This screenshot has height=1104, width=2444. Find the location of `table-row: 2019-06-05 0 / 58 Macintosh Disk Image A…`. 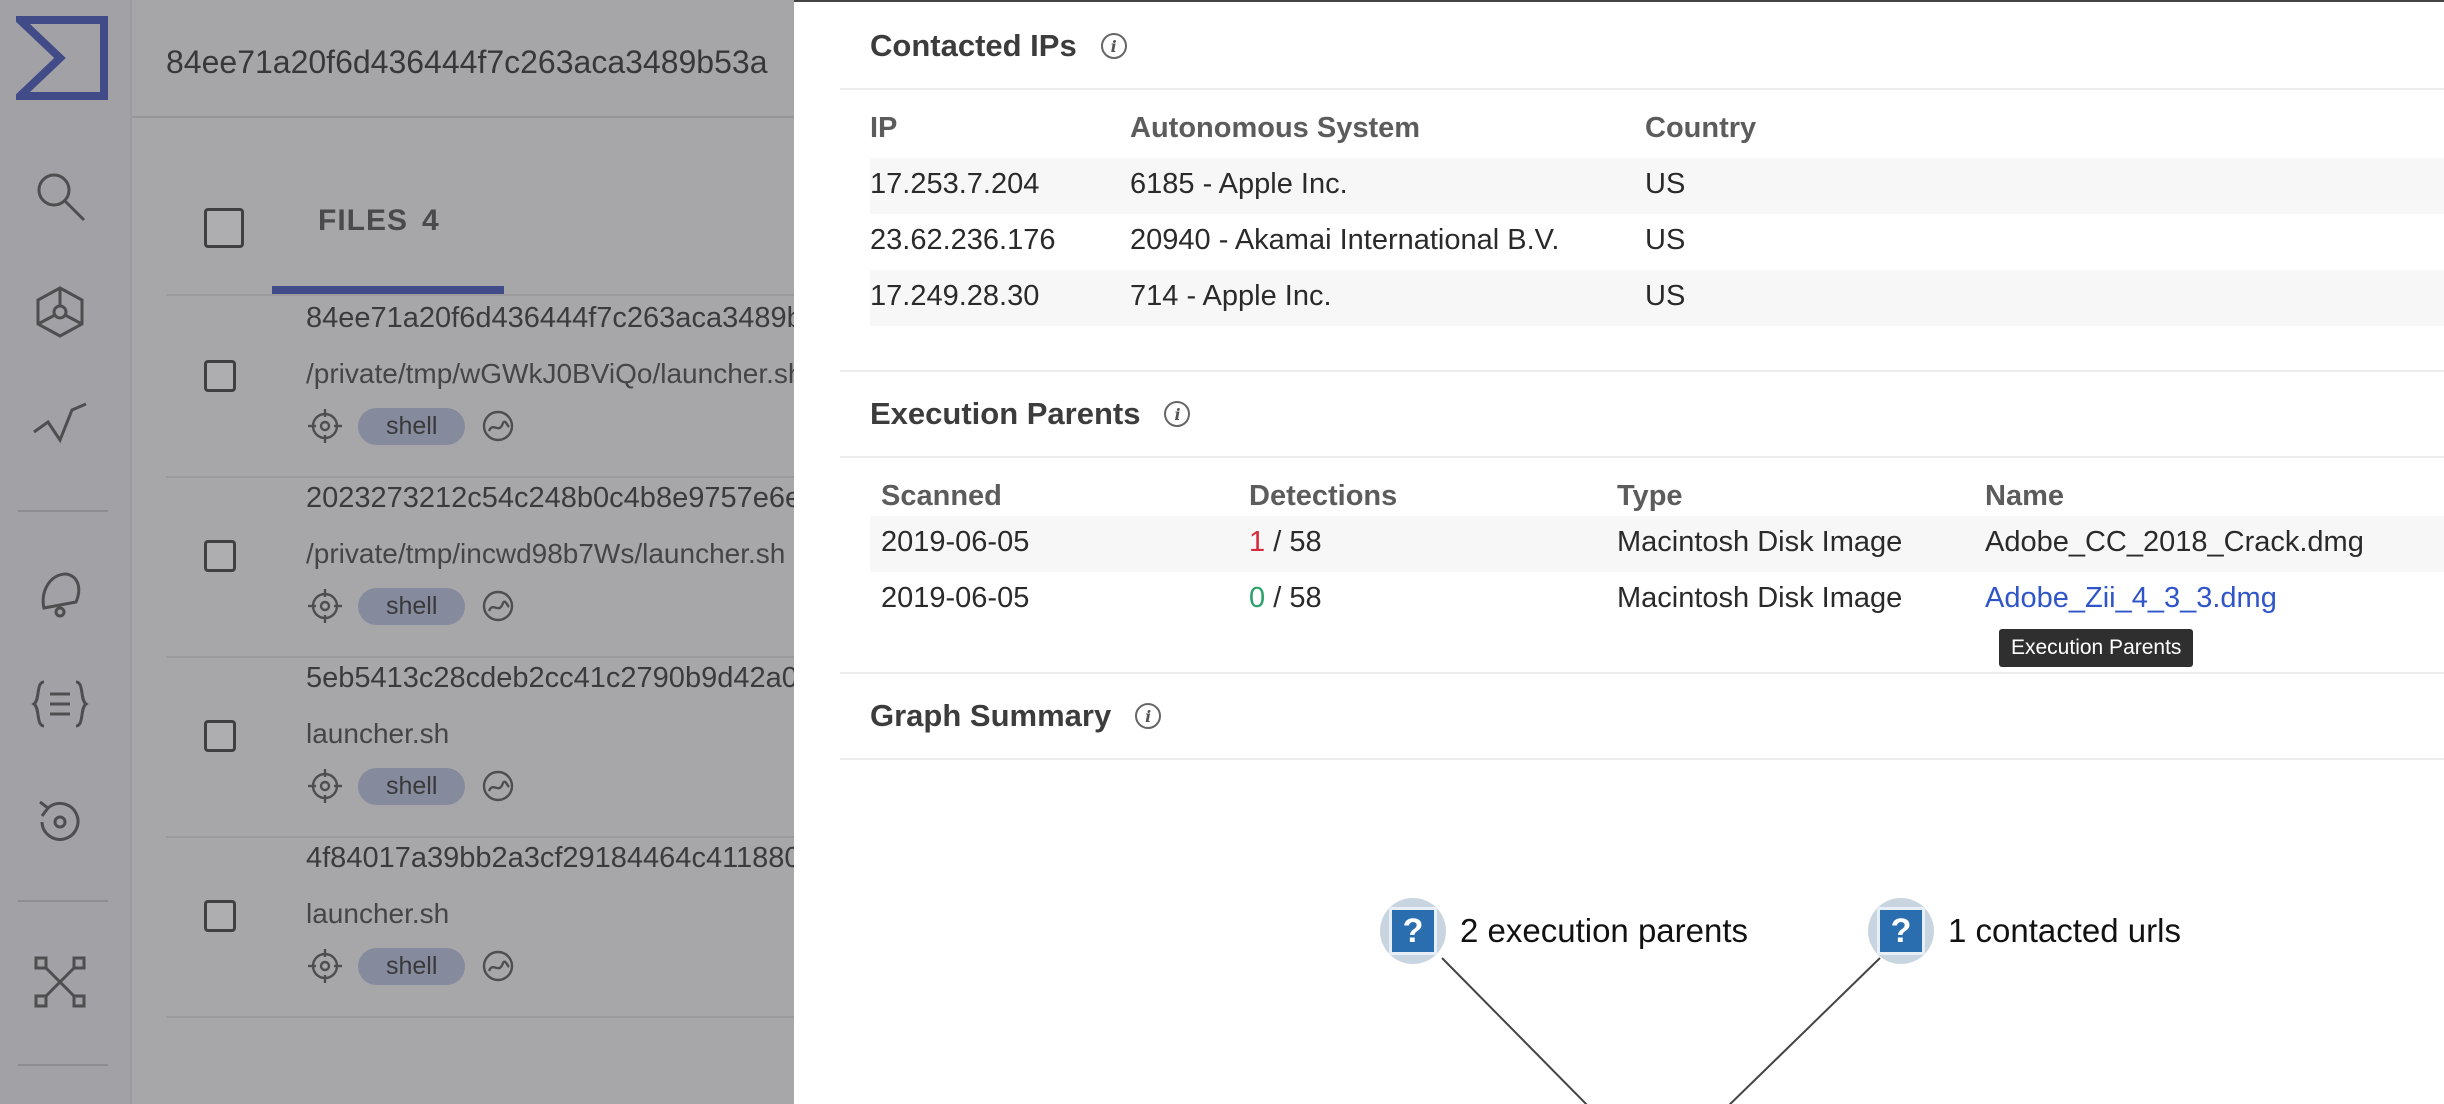

table-row: 2019-06-05 0 / 58 Macintosh Disk Image A… is located at coordinates (1657, 600).